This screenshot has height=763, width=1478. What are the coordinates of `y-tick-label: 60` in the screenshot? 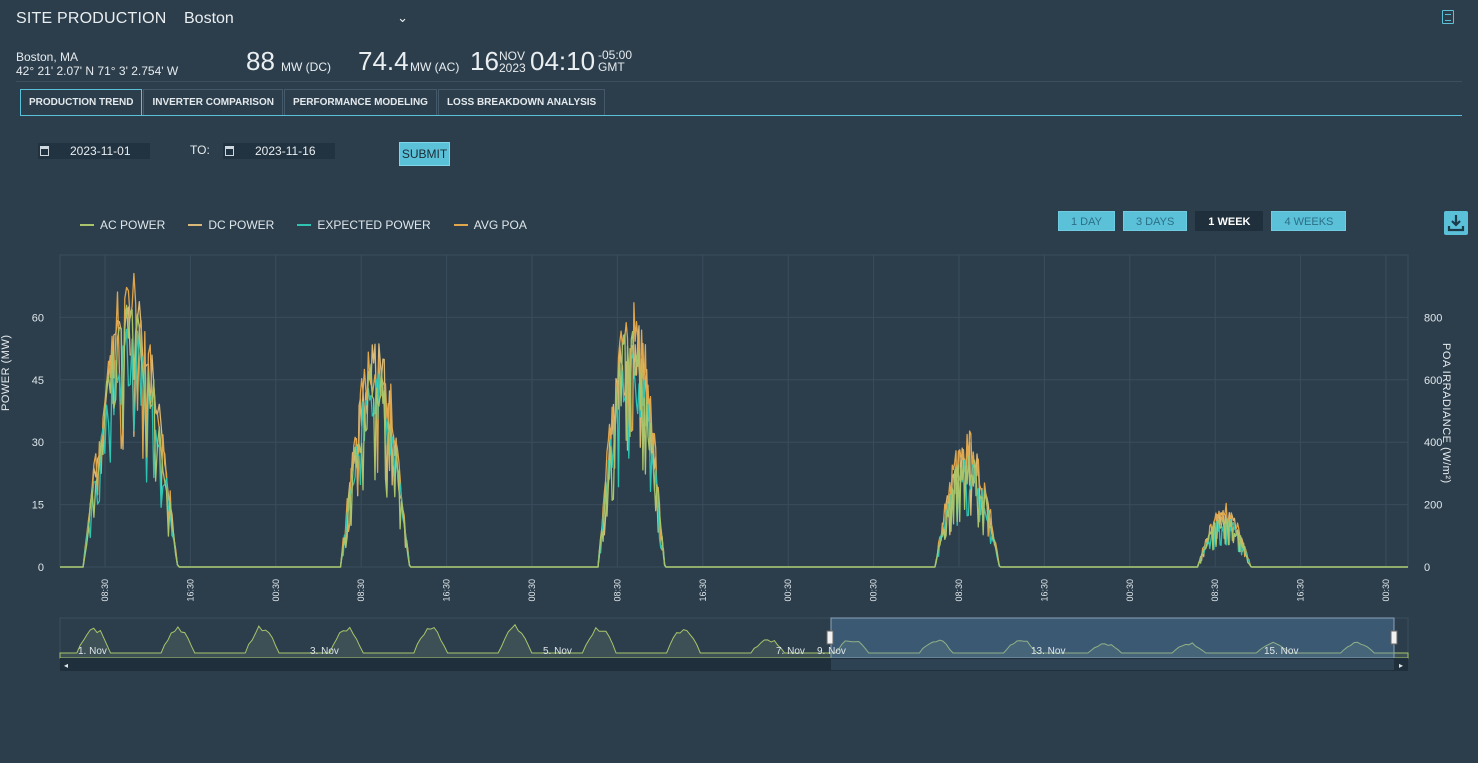 It's located at (38, 318).